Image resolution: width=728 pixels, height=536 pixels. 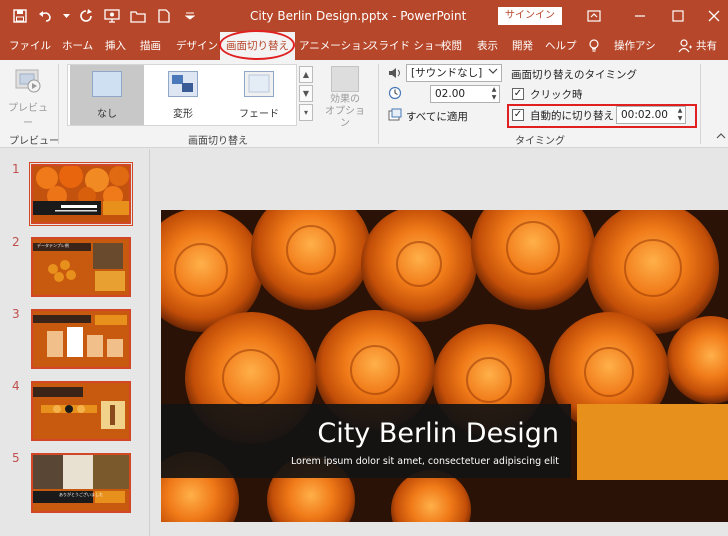 I want to click on thumbnail-pane: 1 2 データテンプレ例 3 4 5 ありがとうございました, so click(x=75, y=342).